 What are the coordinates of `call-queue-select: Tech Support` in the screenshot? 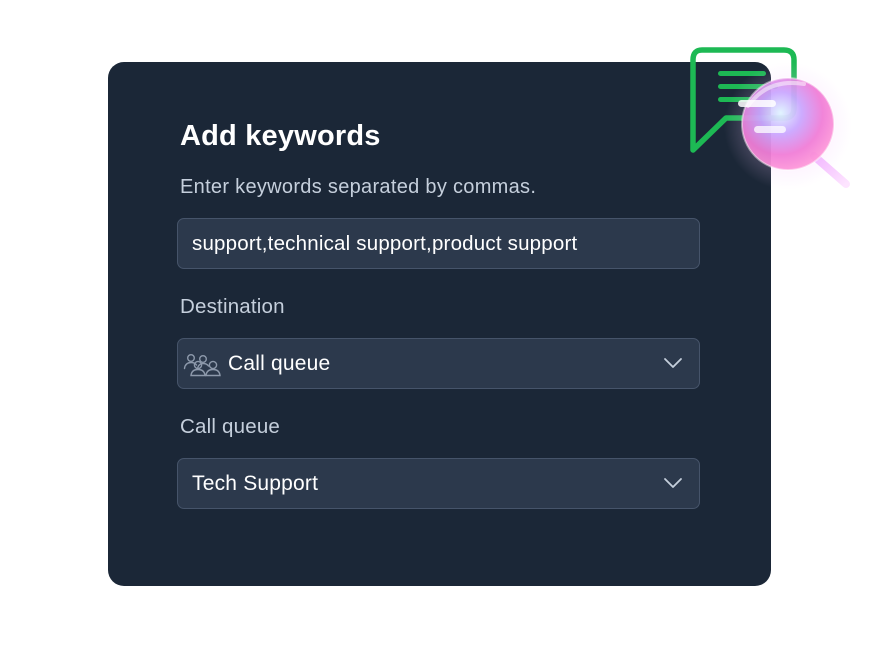 It's located at (438, 483).